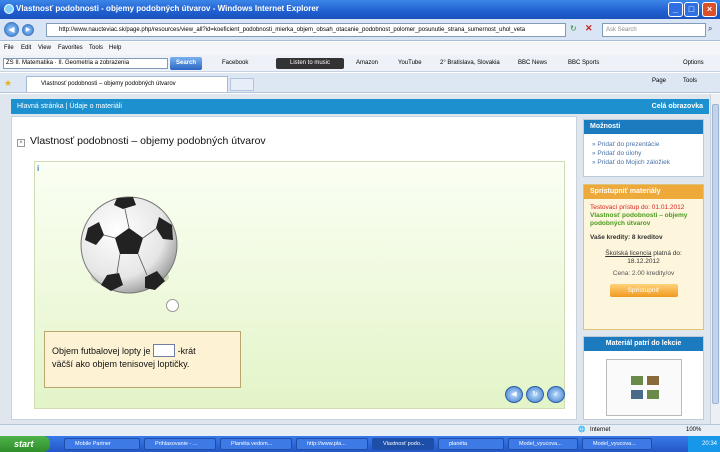  What do you see at coordinates (643, 290) in the screenshot?
I see `unlock-button: Sprístupniť` at bounding box center [643, 290].